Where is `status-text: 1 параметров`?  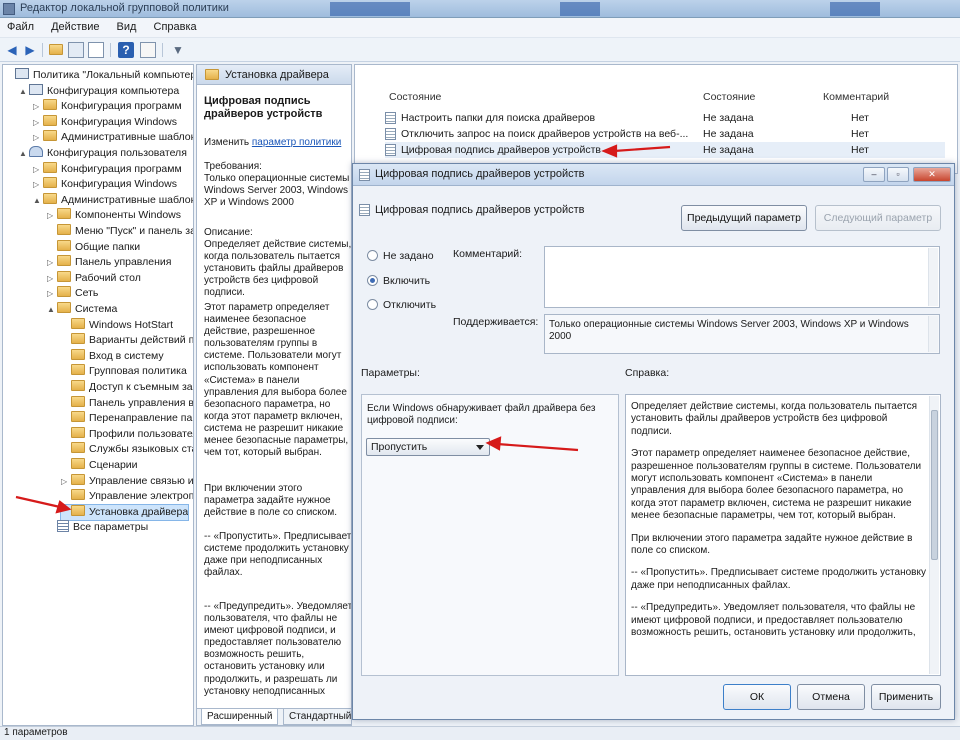
status-text: 1 параметров is located at coordinates (36, 732).